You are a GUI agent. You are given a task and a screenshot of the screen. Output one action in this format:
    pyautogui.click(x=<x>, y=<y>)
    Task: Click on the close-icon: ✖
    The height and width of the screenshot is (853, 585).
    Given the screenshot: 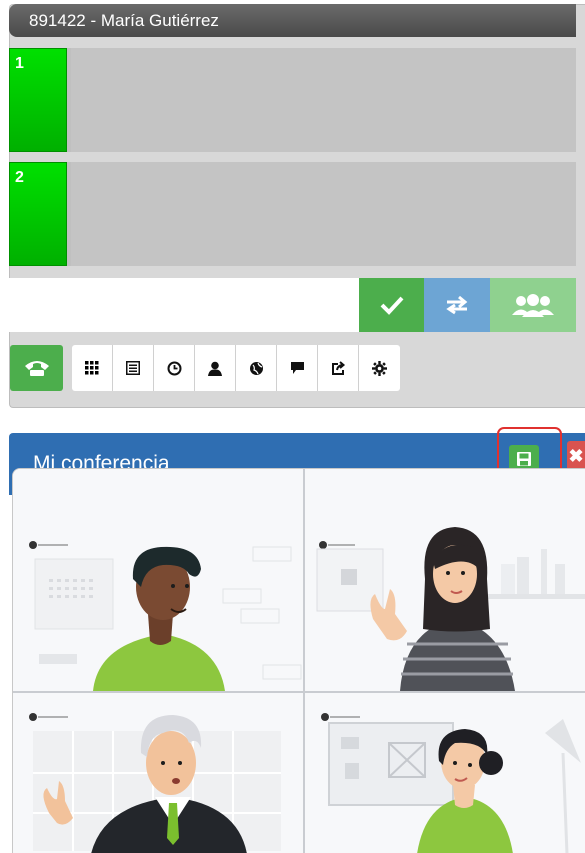 What is the action you would take?
    pyautogui.click(x=576, y=456)
    